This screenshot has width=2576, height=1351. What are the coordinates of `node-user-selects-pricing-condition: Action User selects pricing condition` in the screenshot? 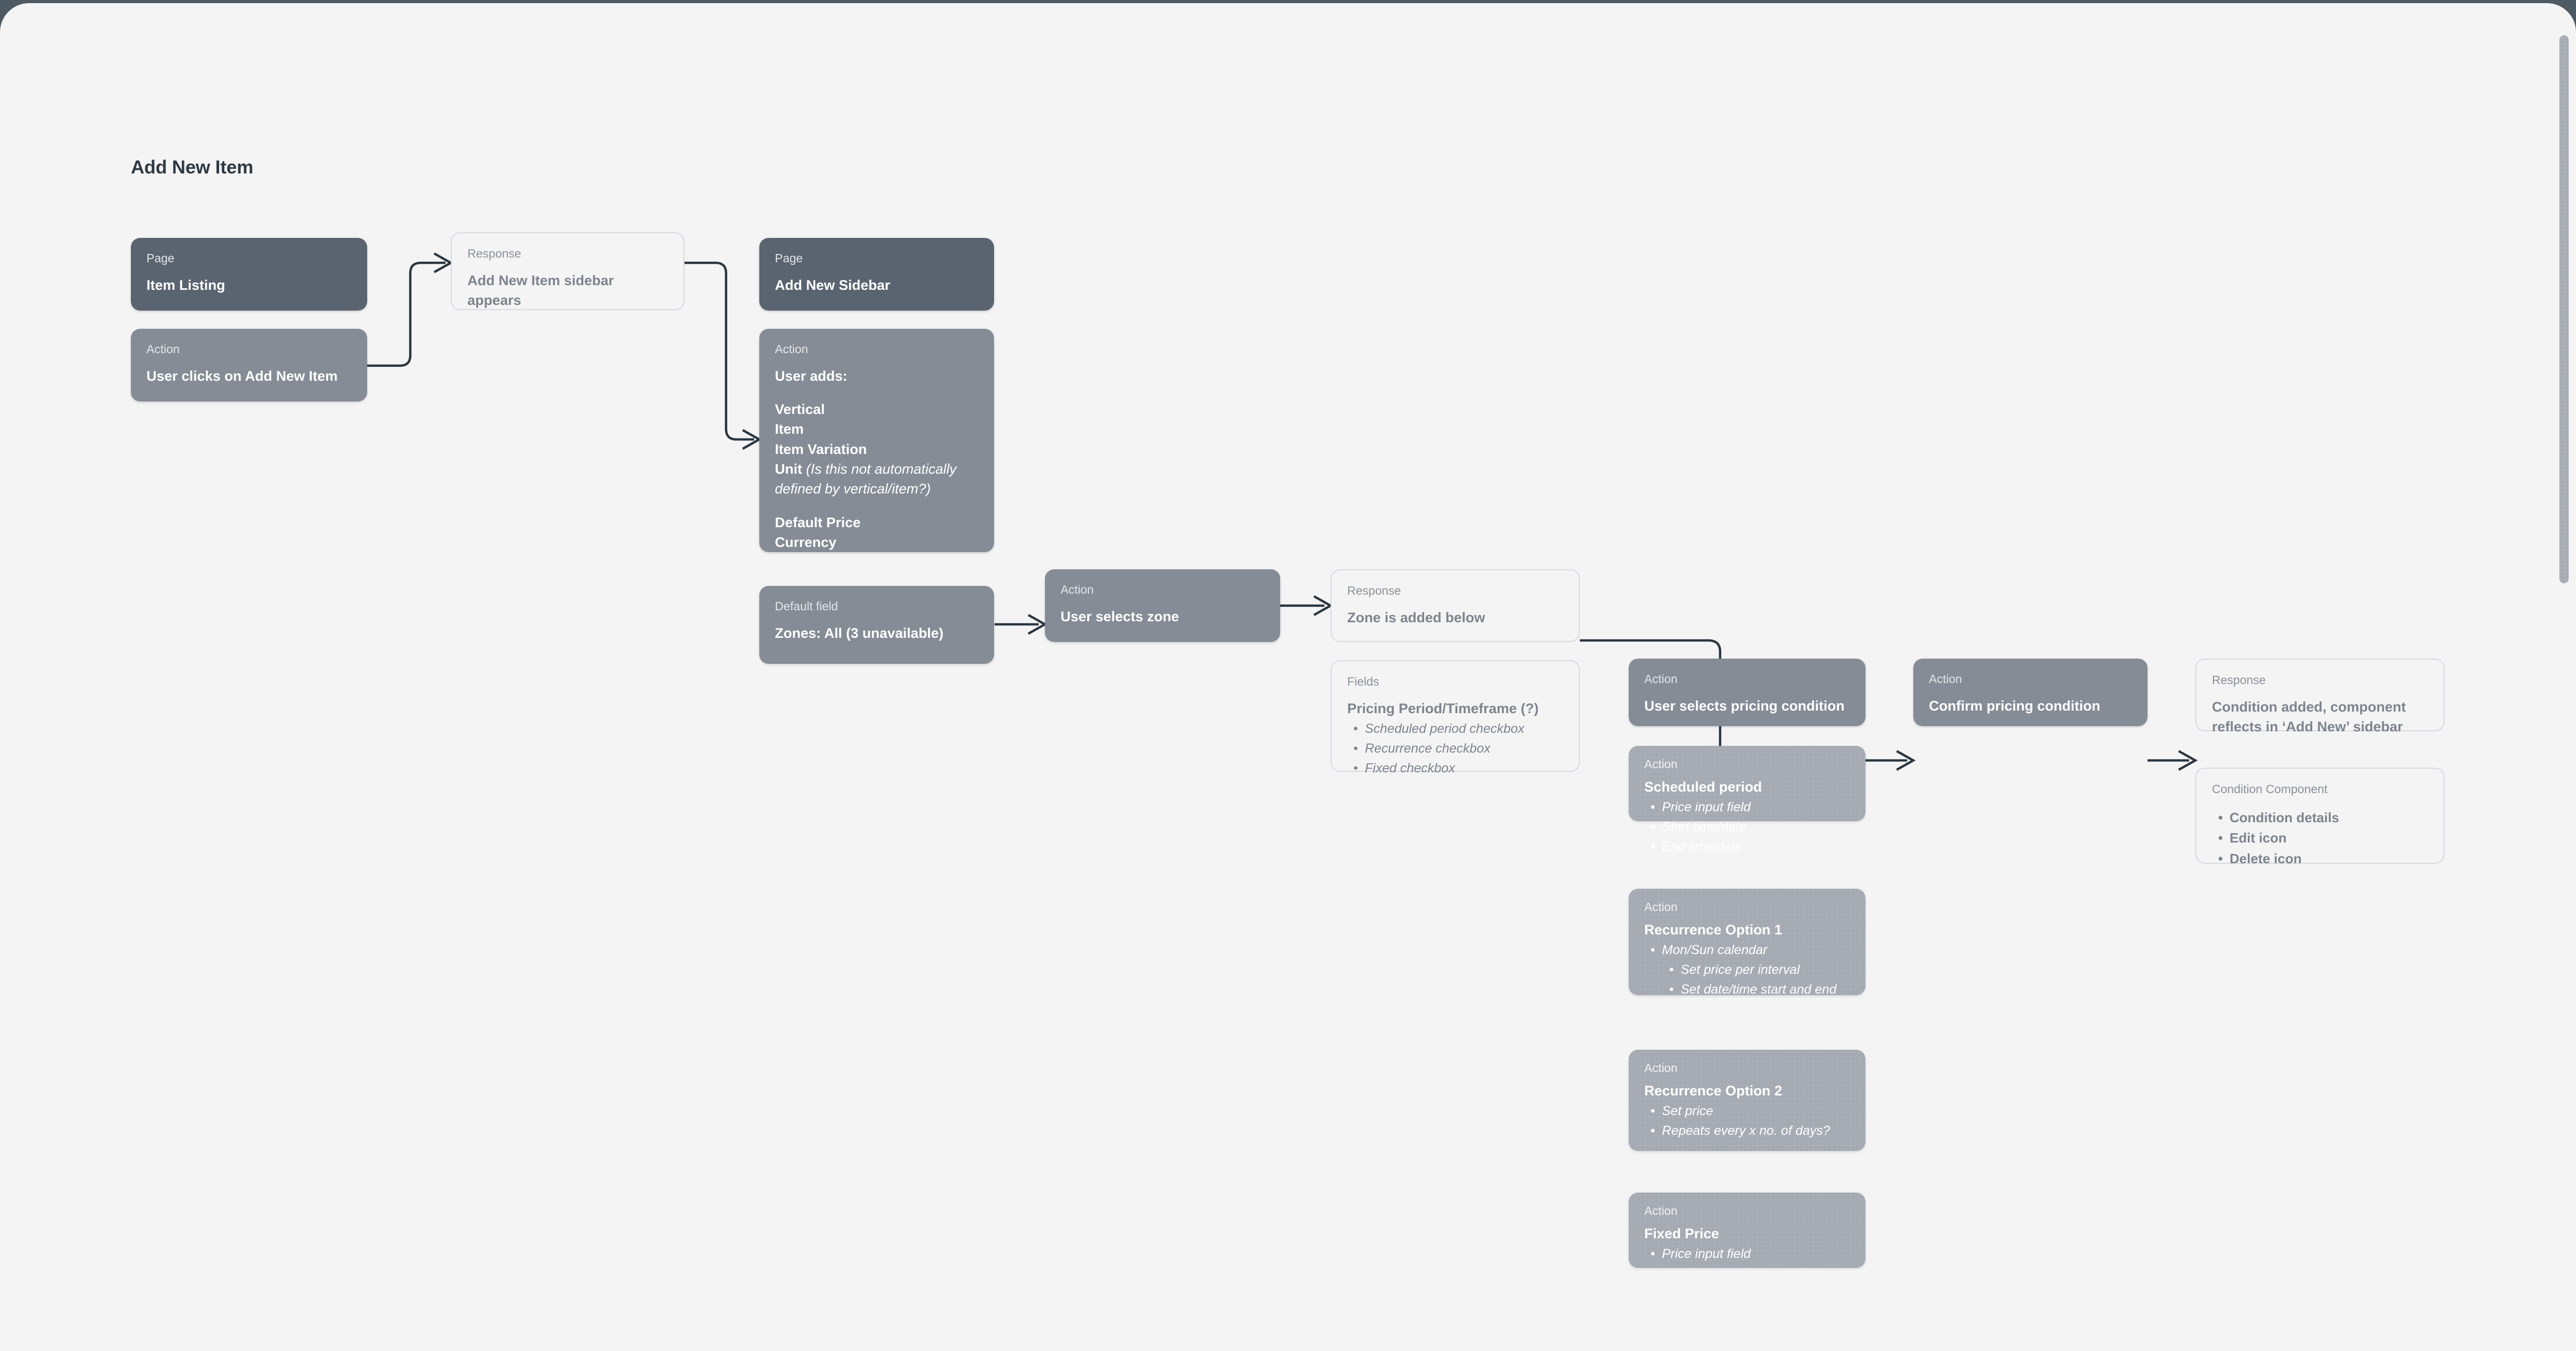 It's located at (1748, 692).